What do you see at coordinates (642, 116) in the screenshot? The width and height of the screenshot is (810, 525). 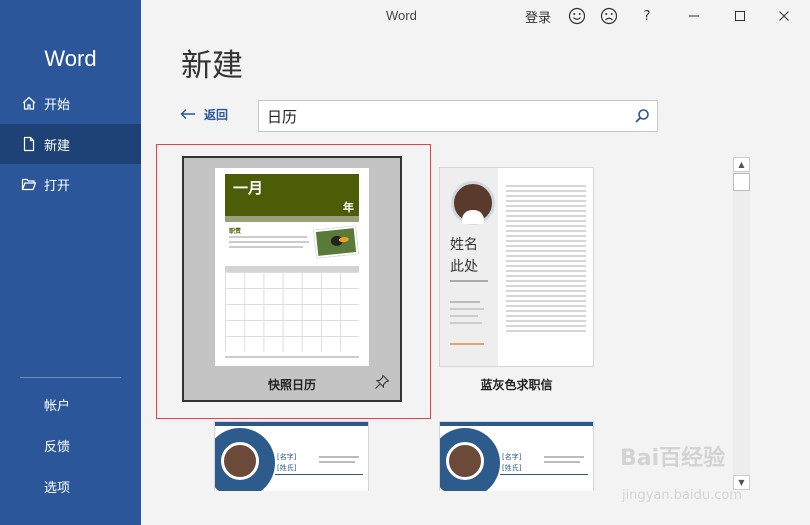 I see `search-icon` at bounding box center [642, 116].